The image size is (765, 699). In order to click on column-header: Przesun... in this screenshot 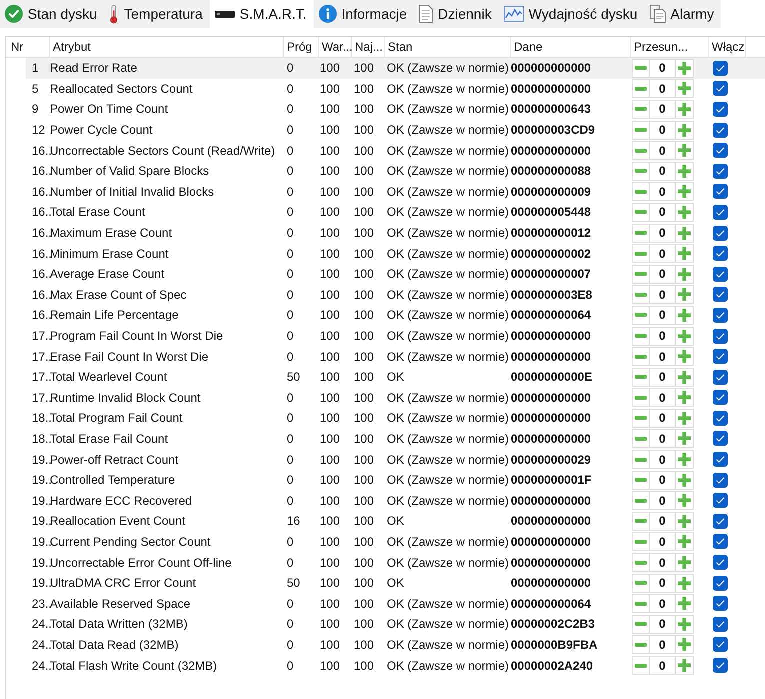, I will do `click(670, 47)`.